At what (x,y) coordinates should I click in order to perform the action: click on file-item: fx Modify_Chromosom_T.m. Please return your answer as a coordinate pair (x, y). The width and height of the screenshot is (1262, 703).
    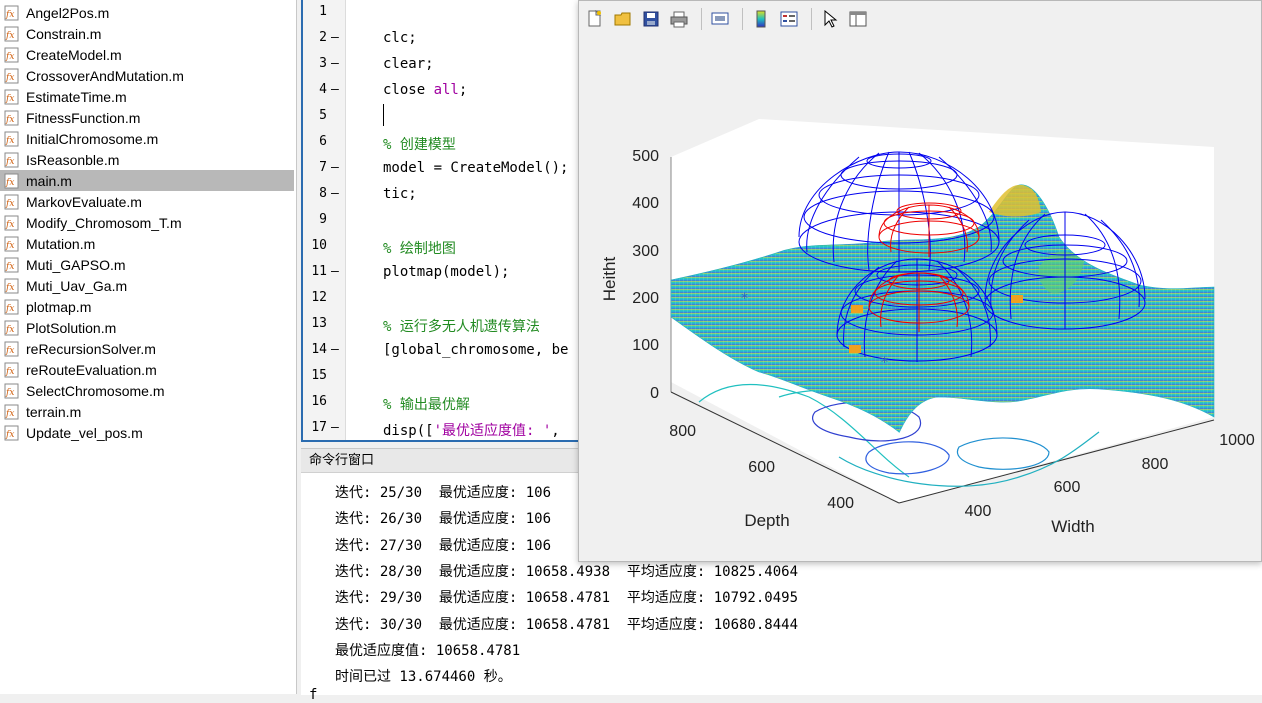
    Looking at the image, I should click on (147, 222).